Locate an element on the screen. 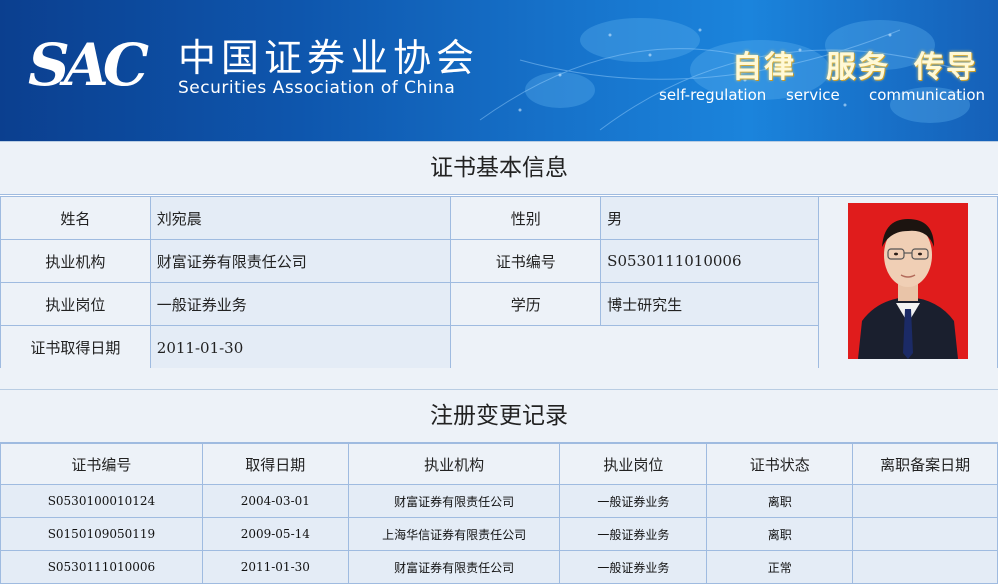 The width and height of the screenshot is (998, 584). cert-no-value: S0530111010006 is located at coordinates (710, 261).